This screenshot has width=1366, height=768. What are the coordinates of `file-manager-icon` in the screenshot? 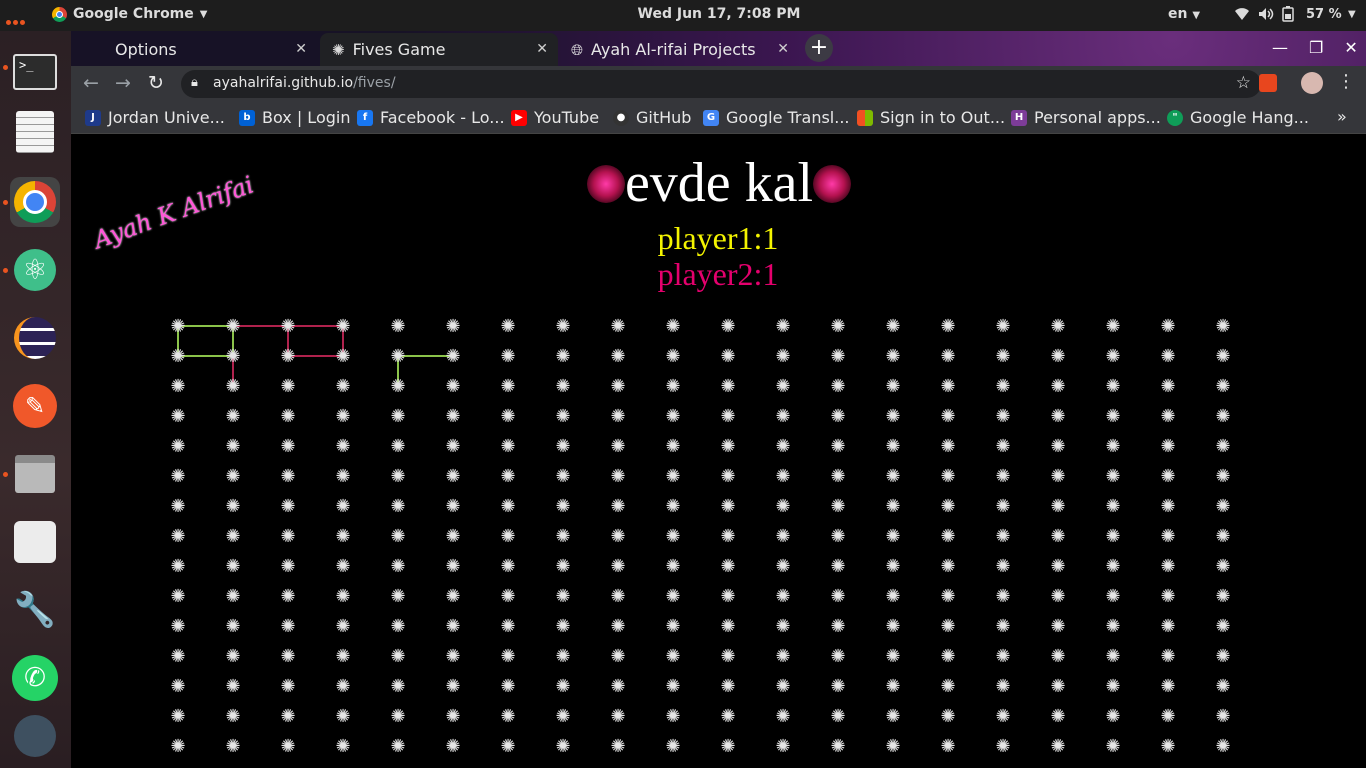 It's located at (35, 474).